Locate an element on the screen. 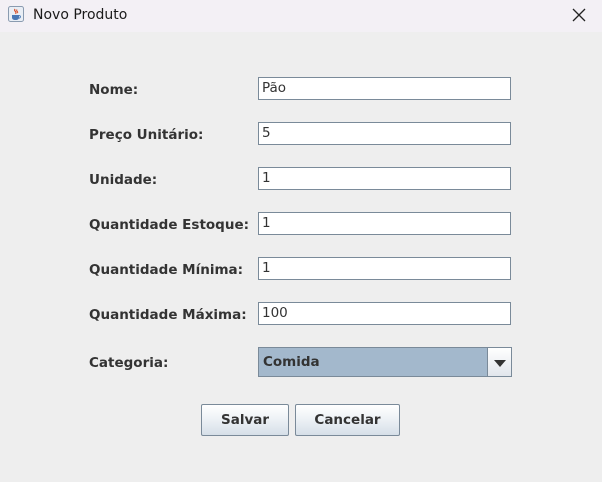  close-icon is located at coordinates (579, 16).